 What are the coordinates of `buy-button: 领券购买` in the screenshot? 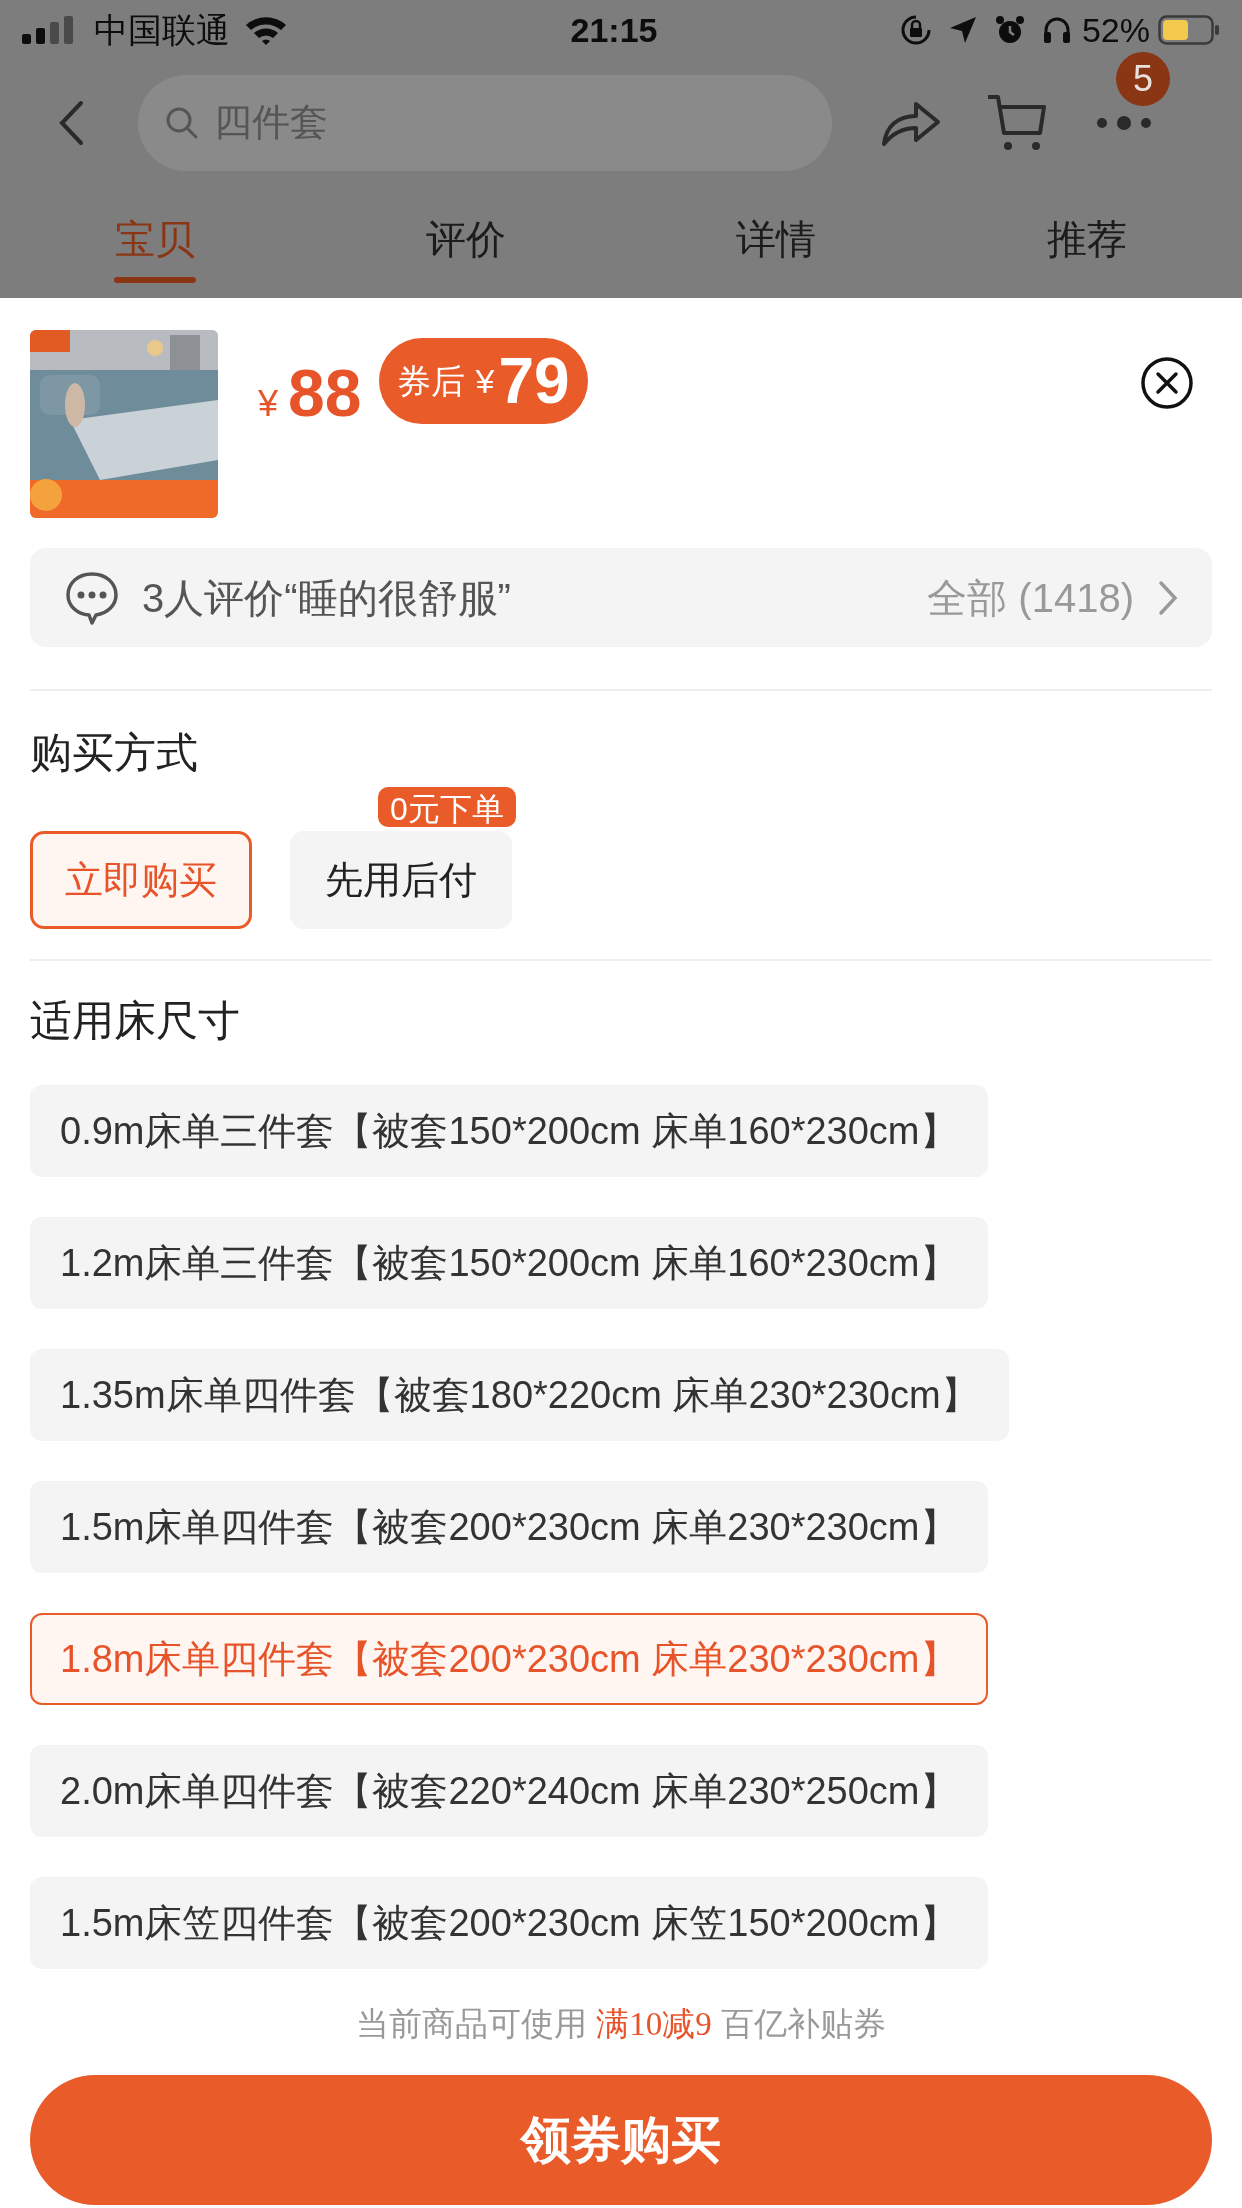 It's located at (621, 2140).